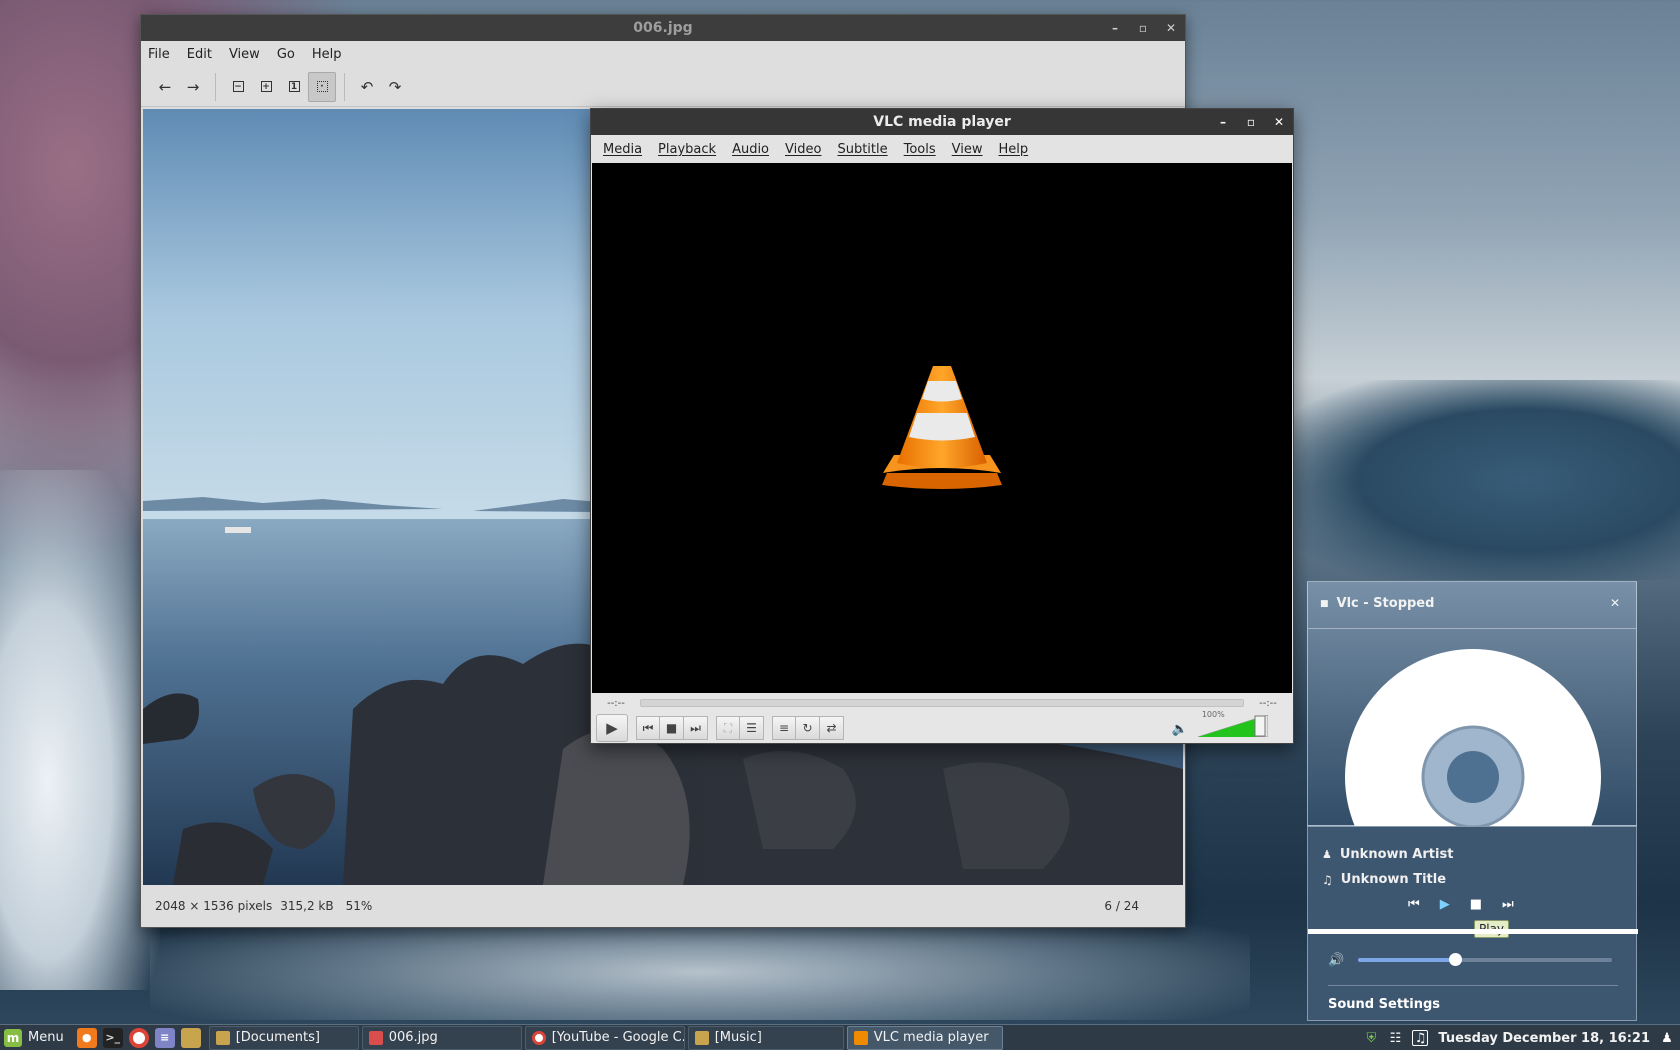 The image size is (1680, 1050). What do you see at coordinates (1667, 1038) in the screenshot?
I see `user-icon: ♟` at bounding box center [1667, 1038].